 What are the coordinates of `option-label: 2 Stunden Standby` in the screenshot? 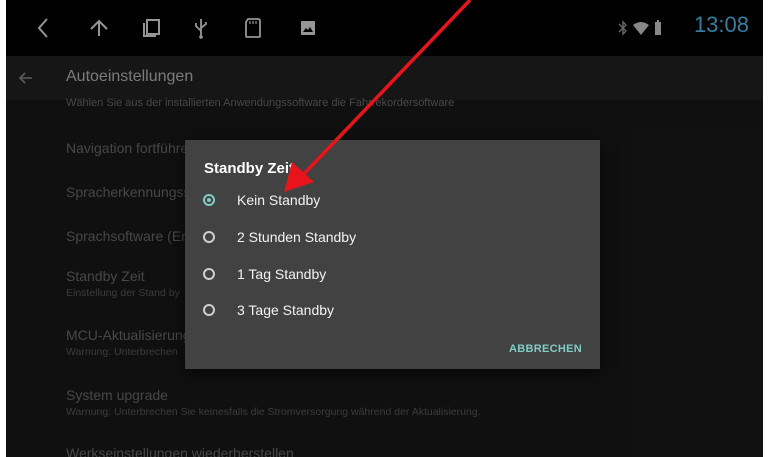 It's located at (297, 237).